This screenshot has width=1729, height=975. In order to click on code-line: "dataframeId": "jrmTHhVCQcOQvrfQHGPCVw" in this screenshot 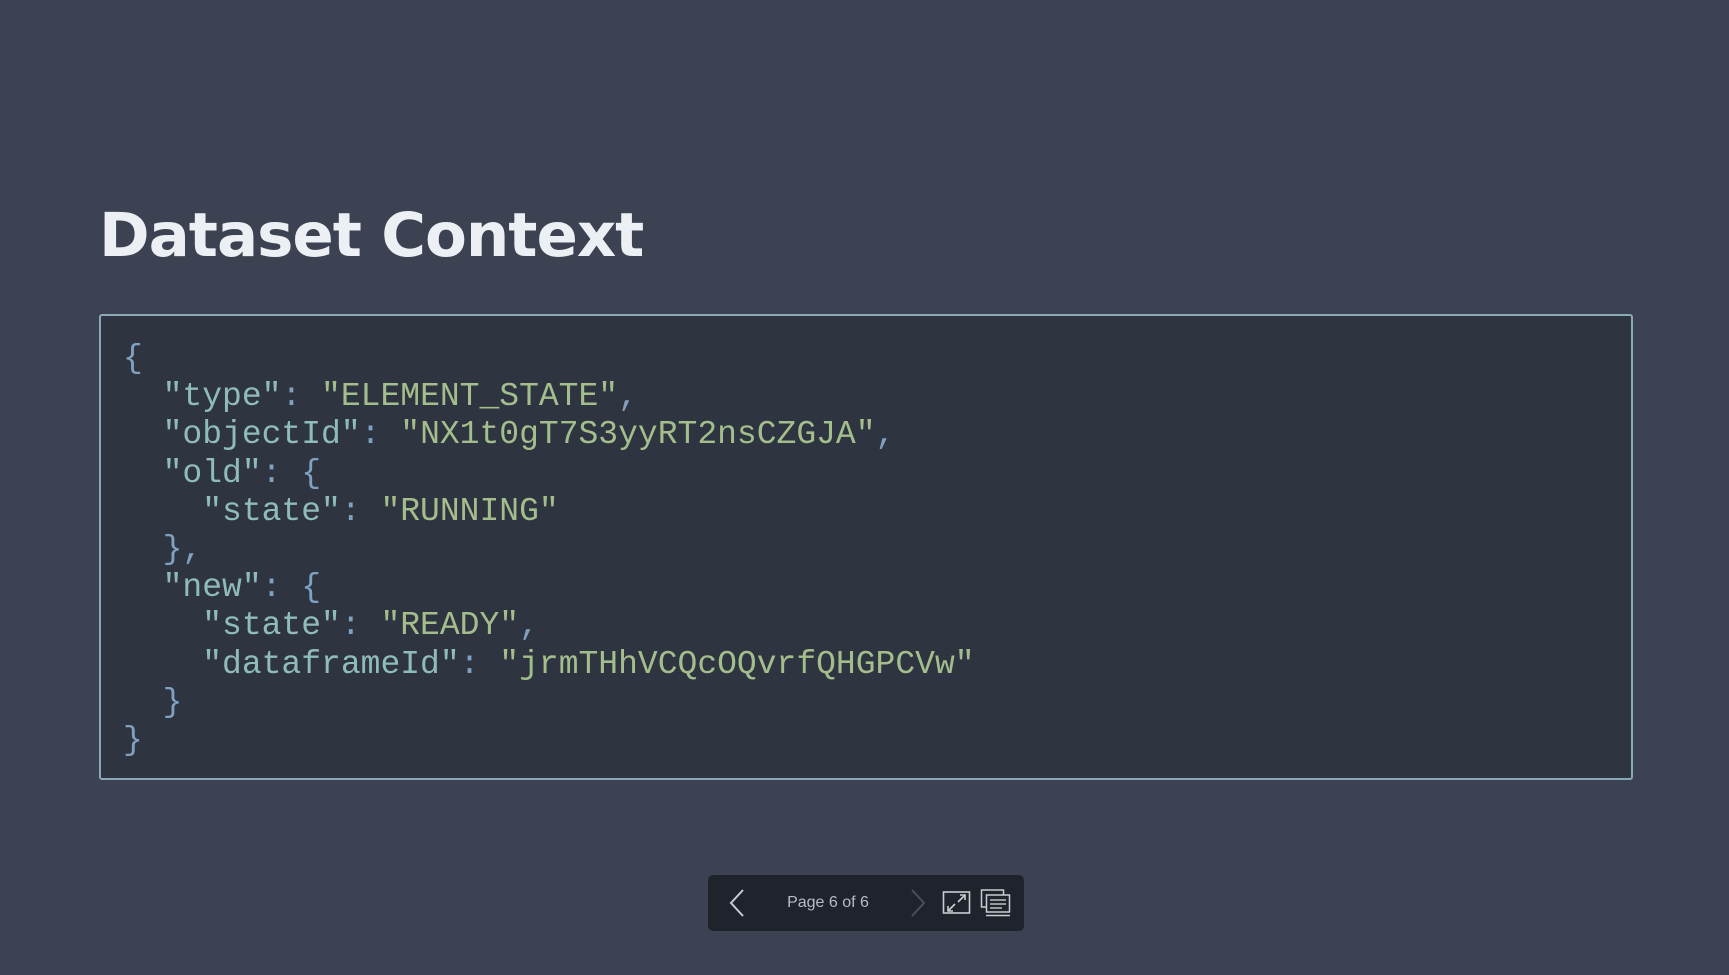, I will do `click(549, 664)`.